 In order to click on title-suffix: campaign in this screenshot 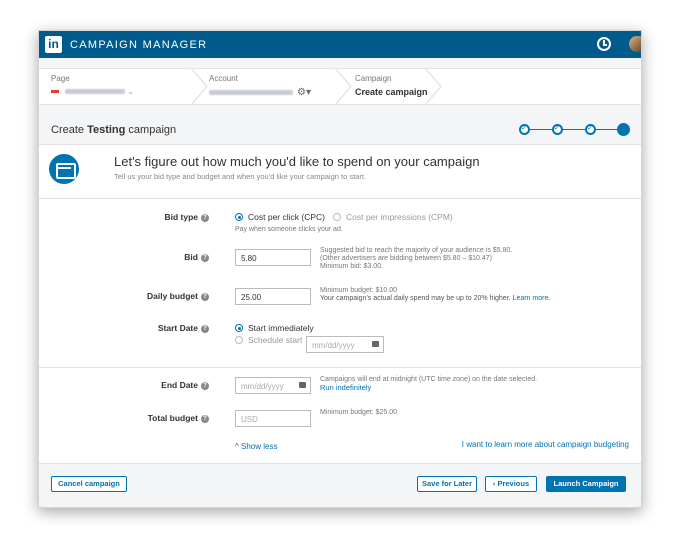, I will do `click(151, 130)`.